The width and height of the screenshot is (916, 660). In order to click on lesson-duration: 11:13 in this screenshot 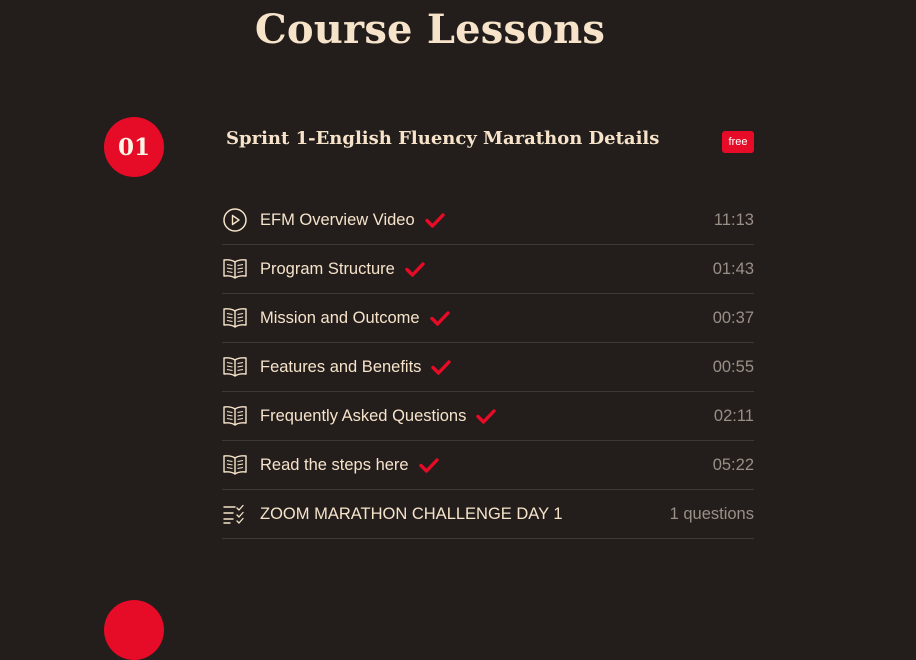, I will do `click(733, 219)`.